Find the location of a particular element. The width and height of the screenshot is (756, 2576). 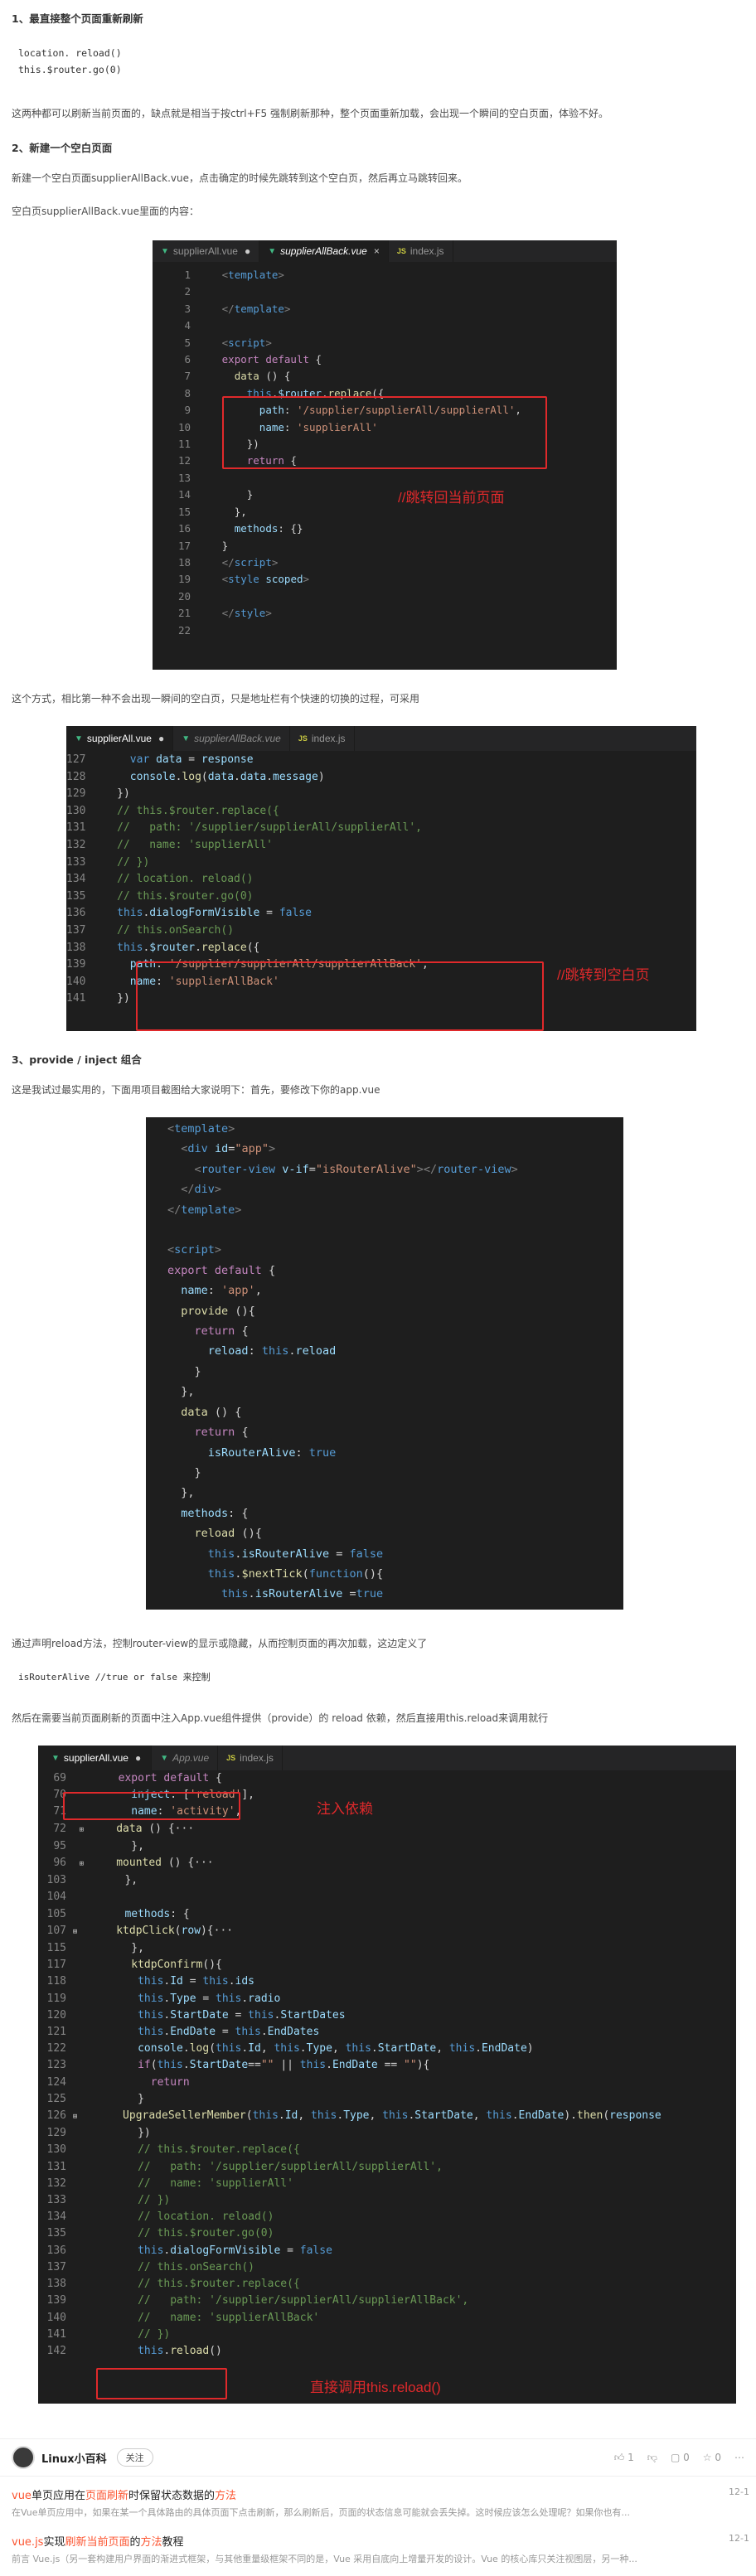

like-button: 👍︎ 1 is located at coordinates (624, 2458).